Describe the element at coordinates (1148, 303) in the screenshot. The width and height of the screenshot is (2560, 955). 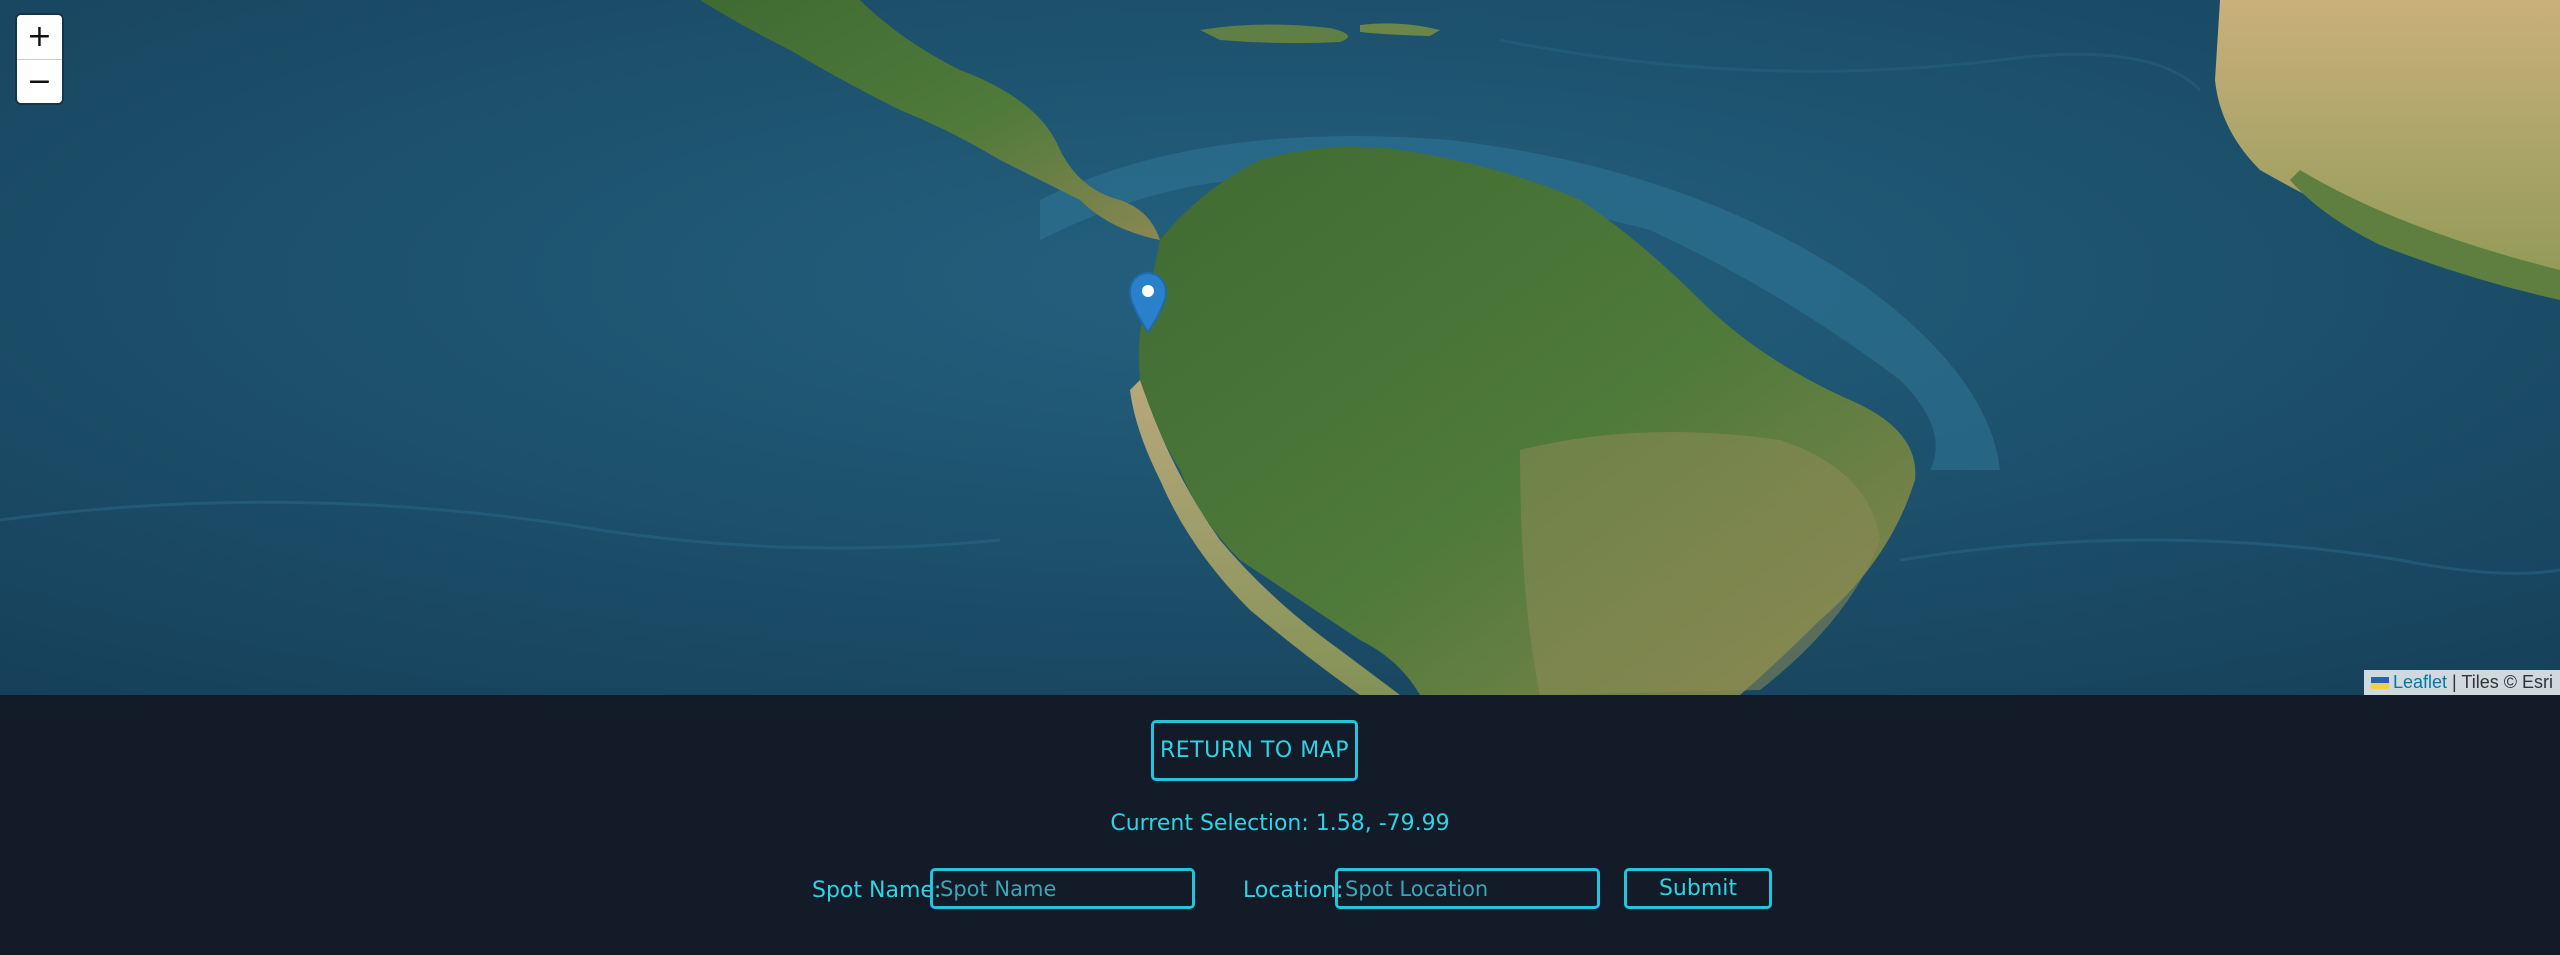
I see `map-pin-icon` at that location.